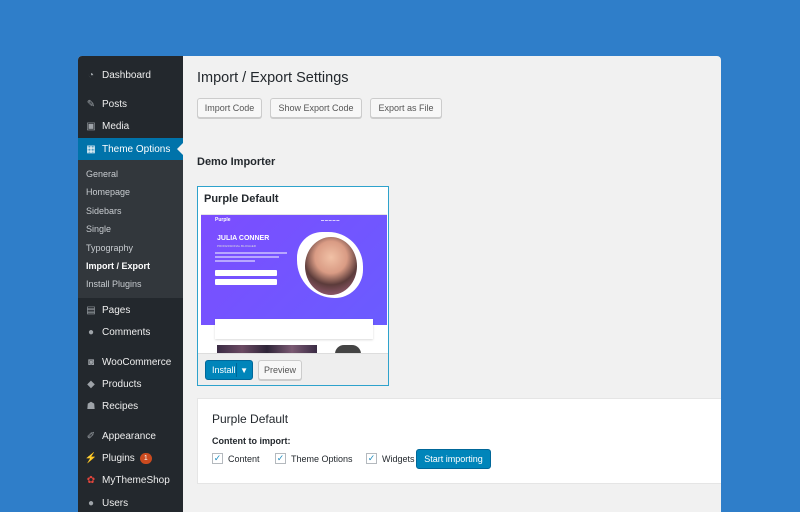 This screenshot has height=512, width=800. I want to click on sidebar-item-theme-options: ▦ Theme Options, so click(130, 149).